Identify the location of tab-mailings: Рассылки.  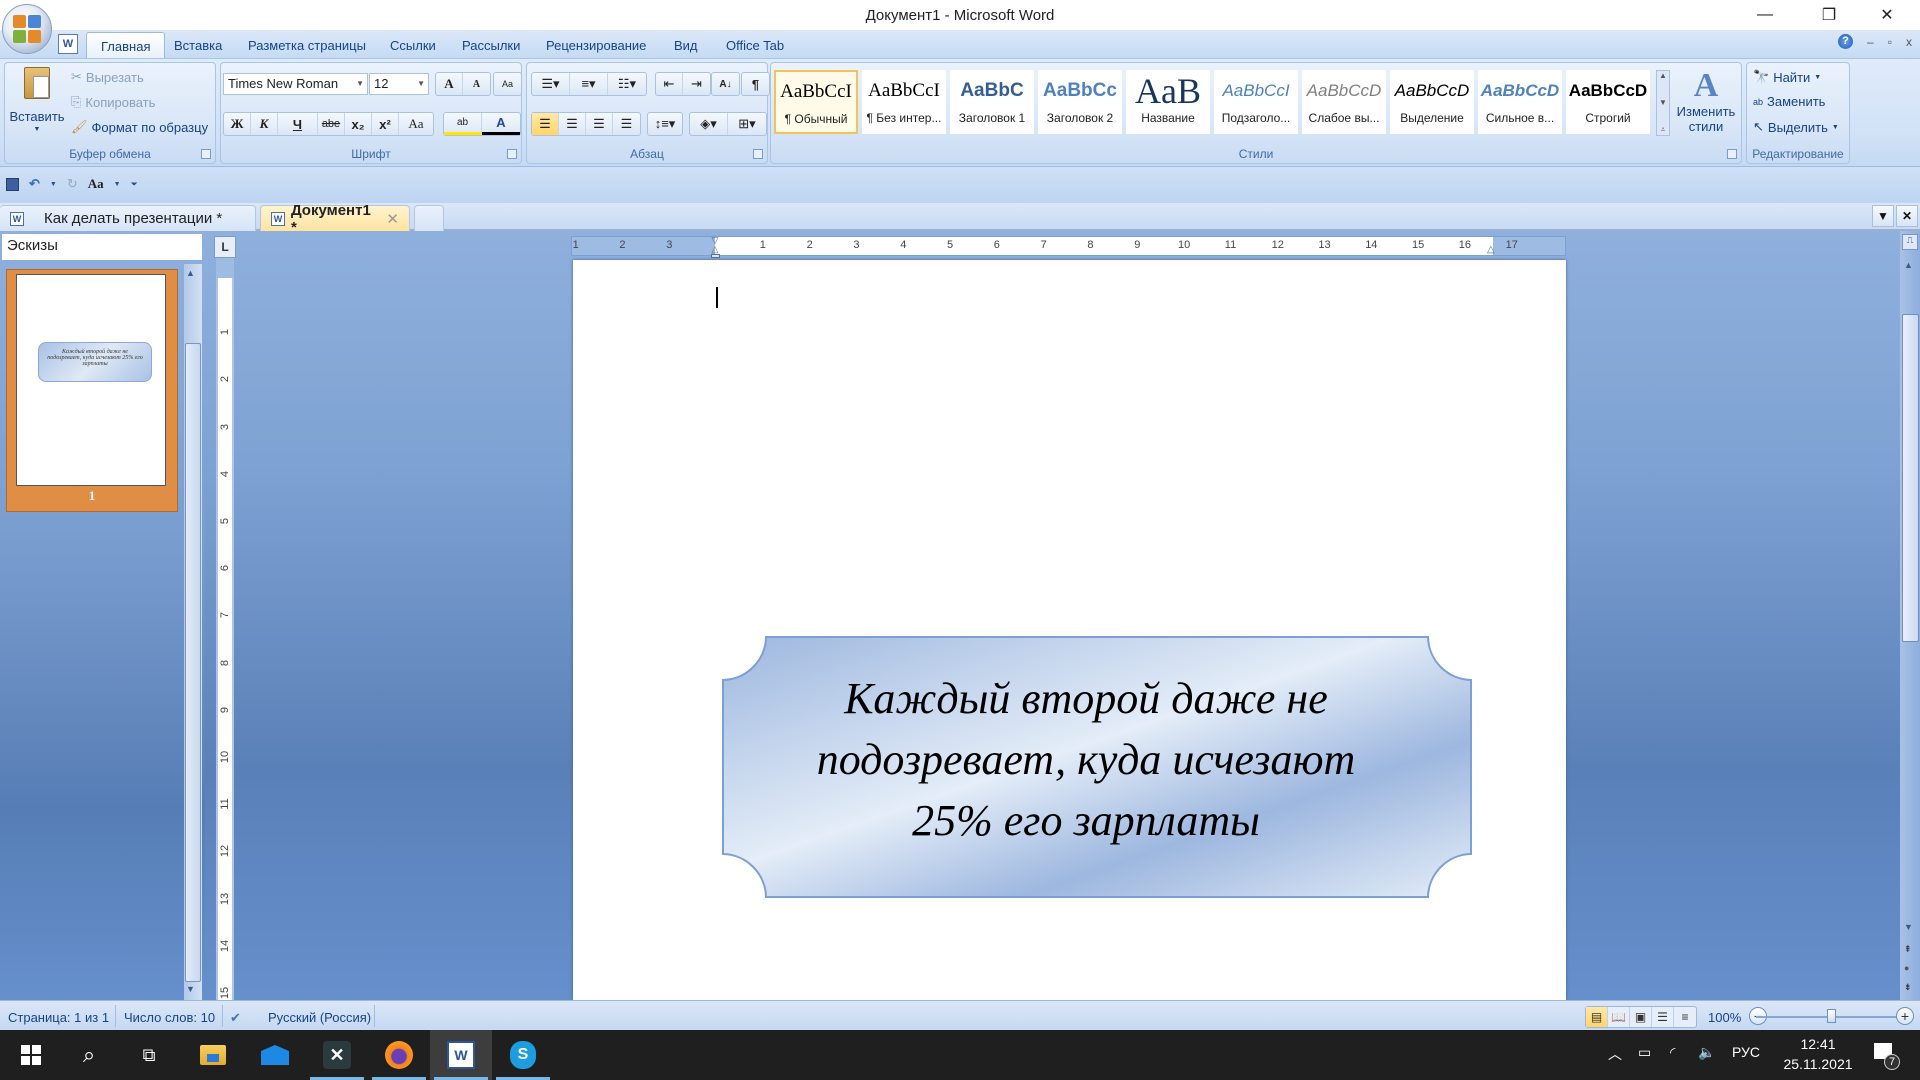
(491, 45).